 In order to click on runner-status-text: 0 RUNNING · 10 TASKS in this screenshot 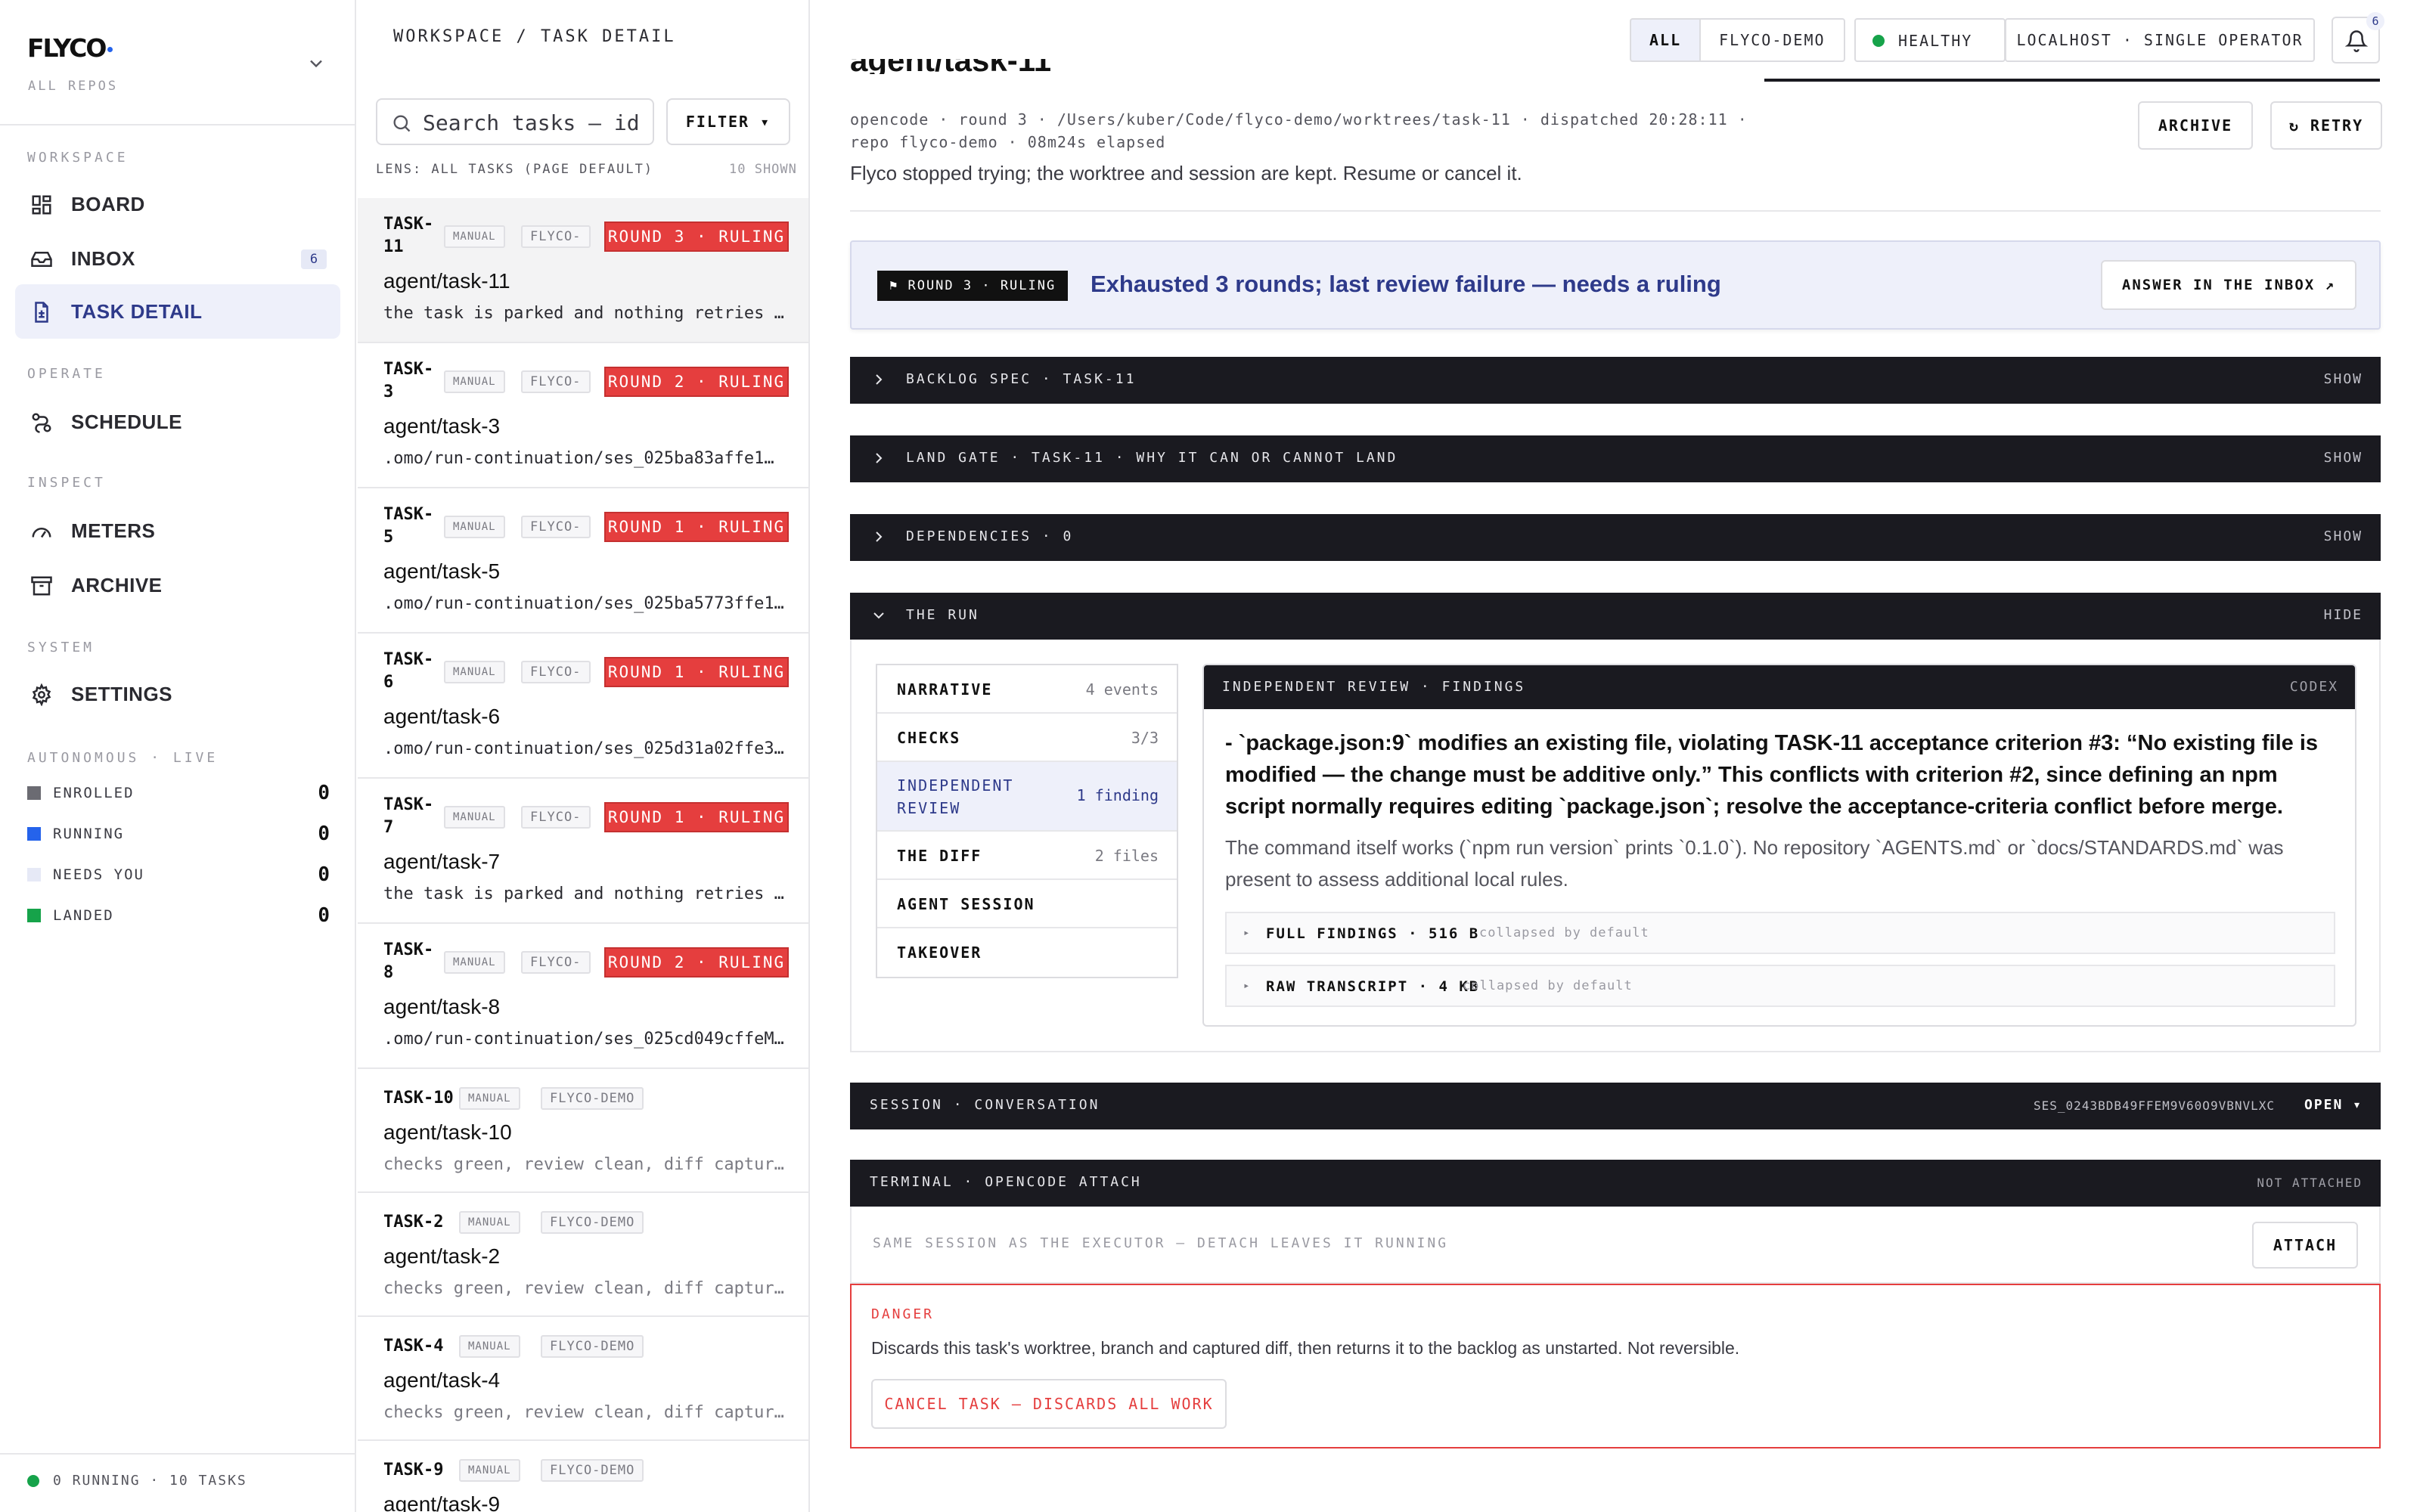, I will do `click(150, 1481)`.